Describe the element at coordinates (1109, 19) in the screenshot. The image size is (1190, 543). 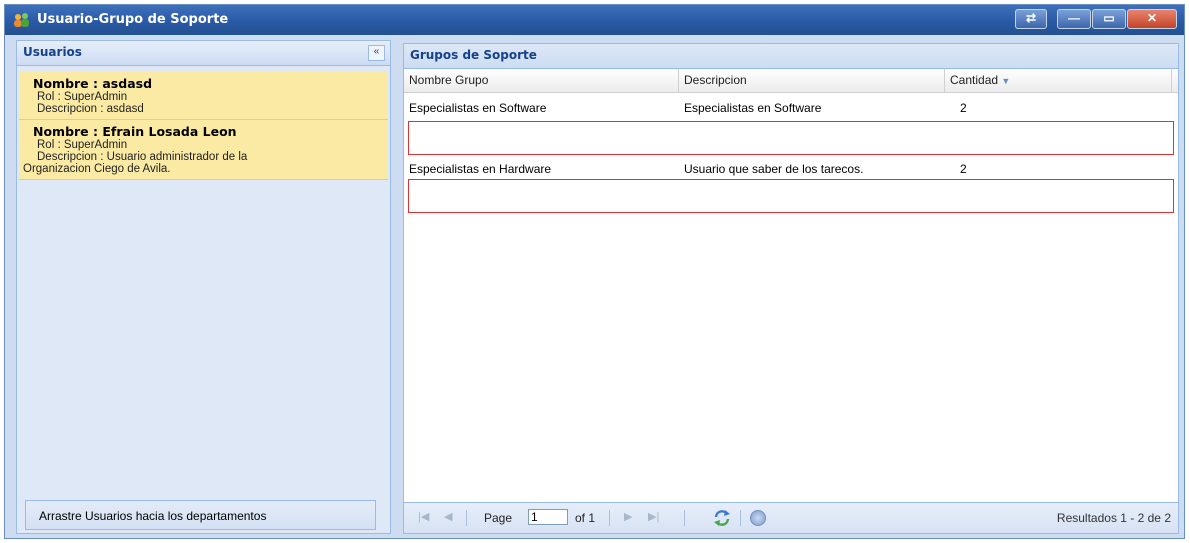
I see `maximize-button: ▭` at that location.